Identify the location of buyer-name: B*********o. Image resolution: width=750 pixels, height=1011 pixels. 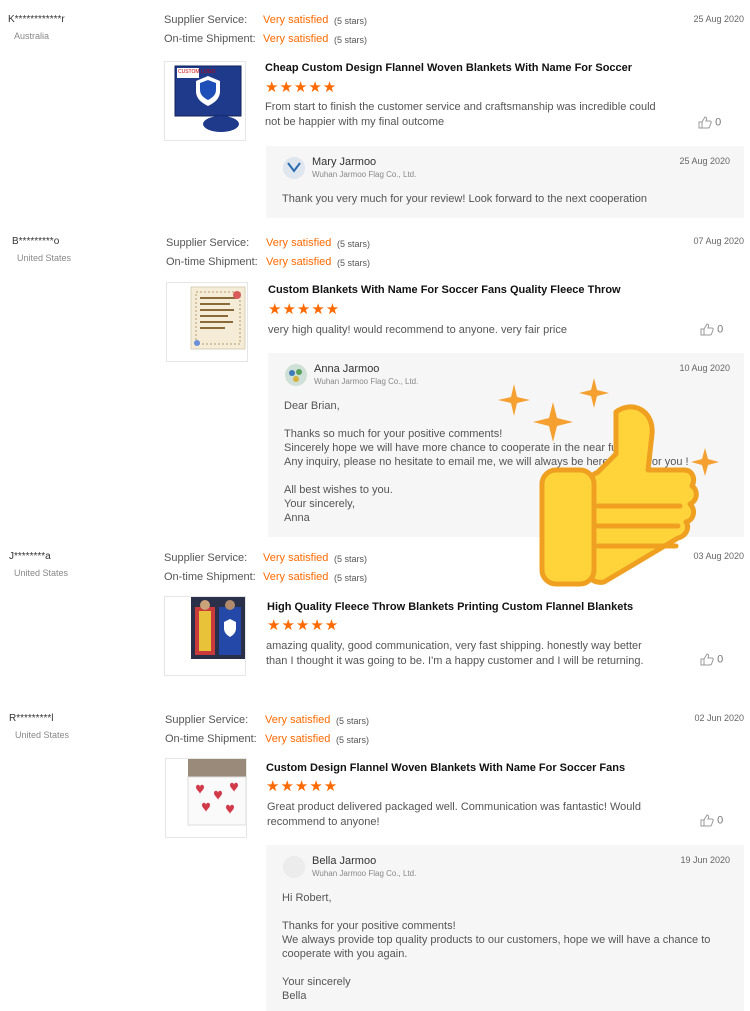
(36, 241).